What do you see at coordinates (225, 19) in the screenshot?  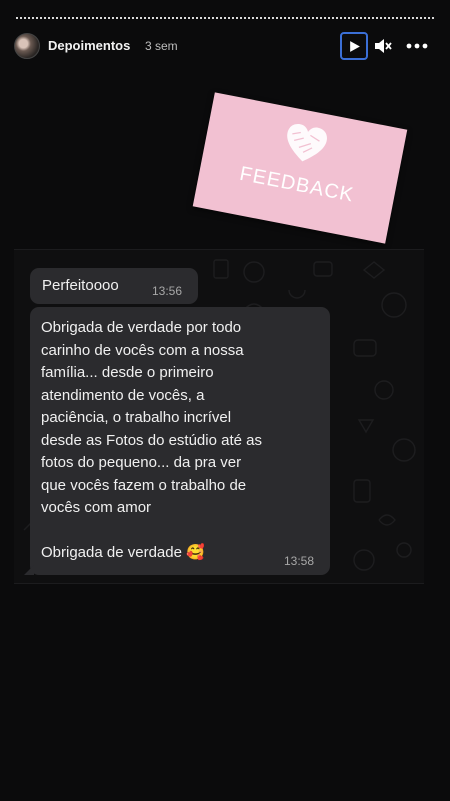 I see `story-progress-bar` at bounding box center [225, 19].